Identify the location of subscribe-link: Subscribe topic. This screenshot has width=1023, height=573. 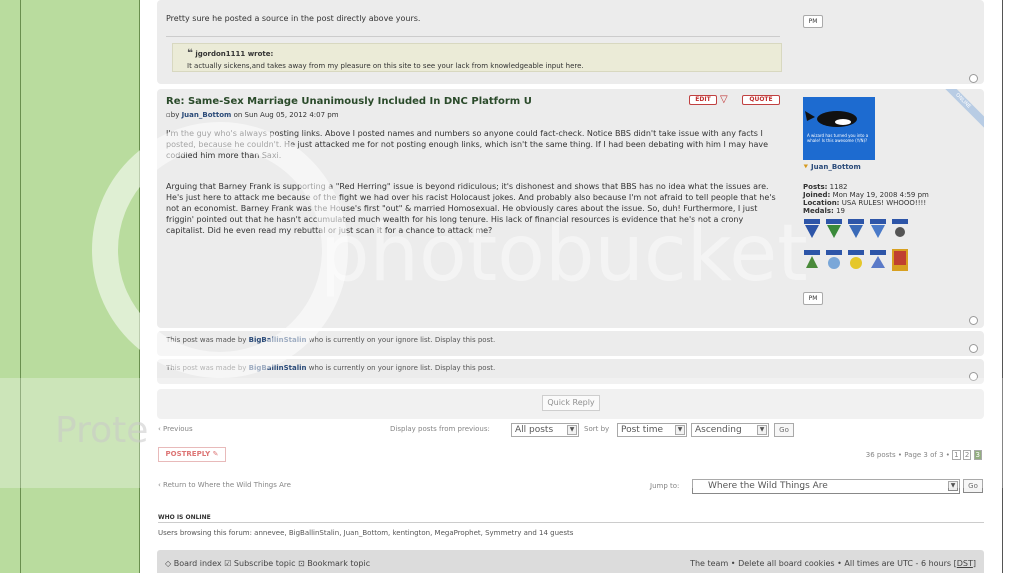
(265, 563).